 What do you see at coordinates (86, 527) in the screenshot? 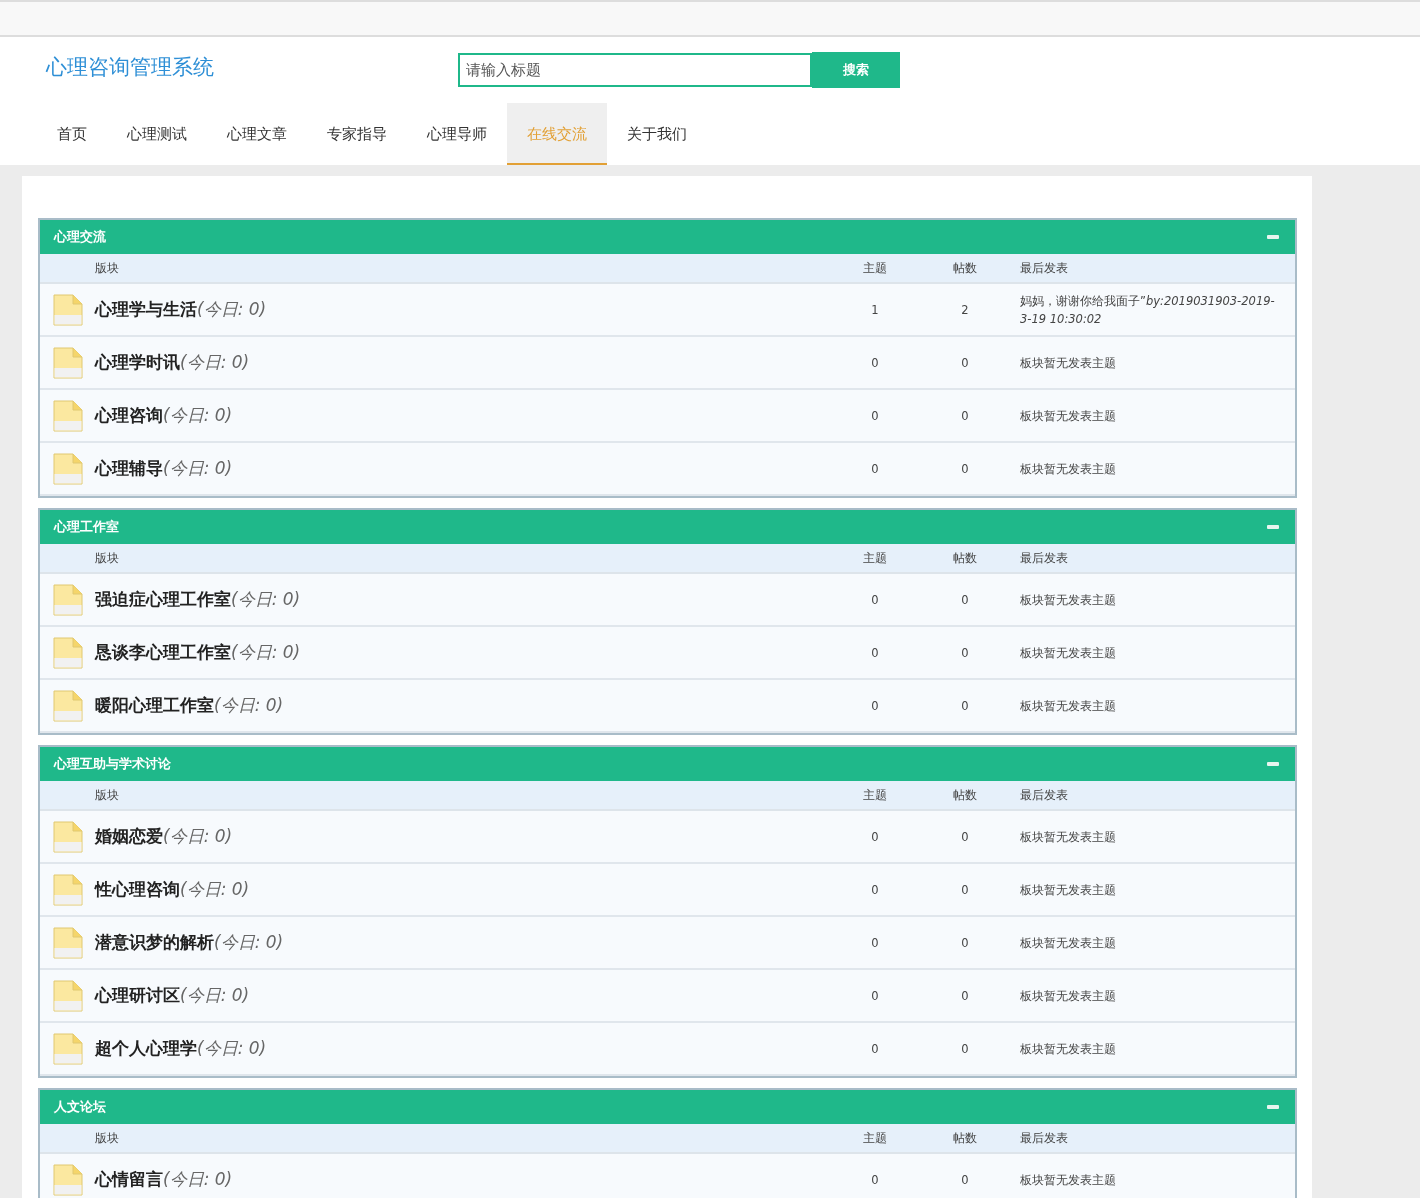
I see `section-title: 心理工作室` at bounding box center [86, 527].